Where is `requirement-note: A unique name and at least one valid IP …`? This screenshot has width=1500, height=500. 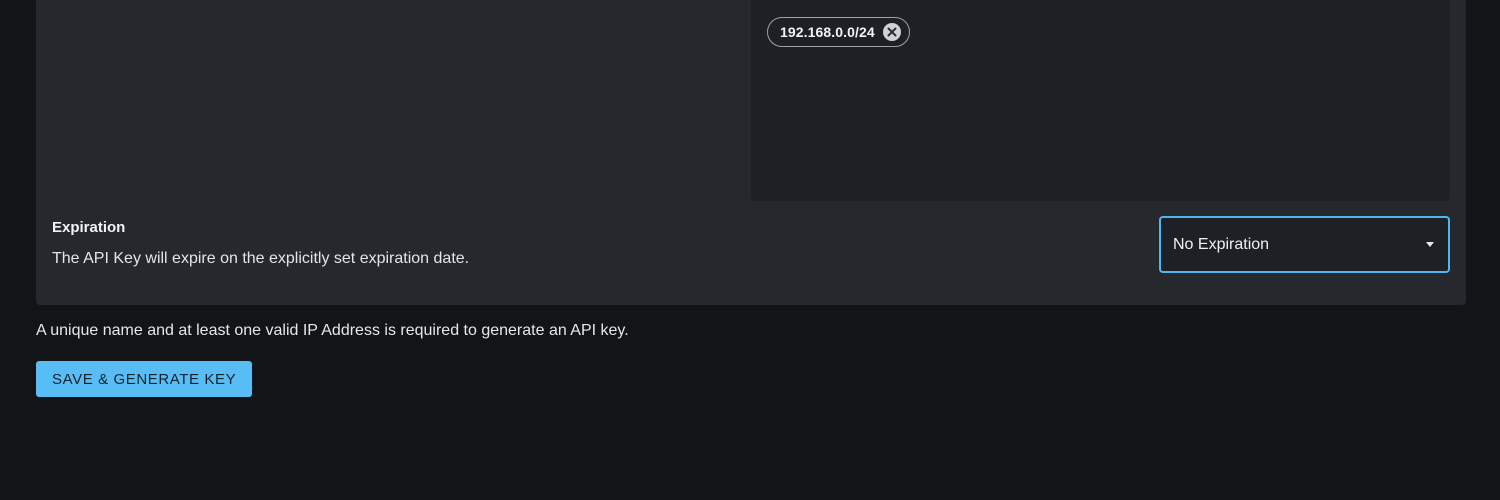
requirement-note: A unique name and at least one valid IP … is located at coordinates (332, 330).